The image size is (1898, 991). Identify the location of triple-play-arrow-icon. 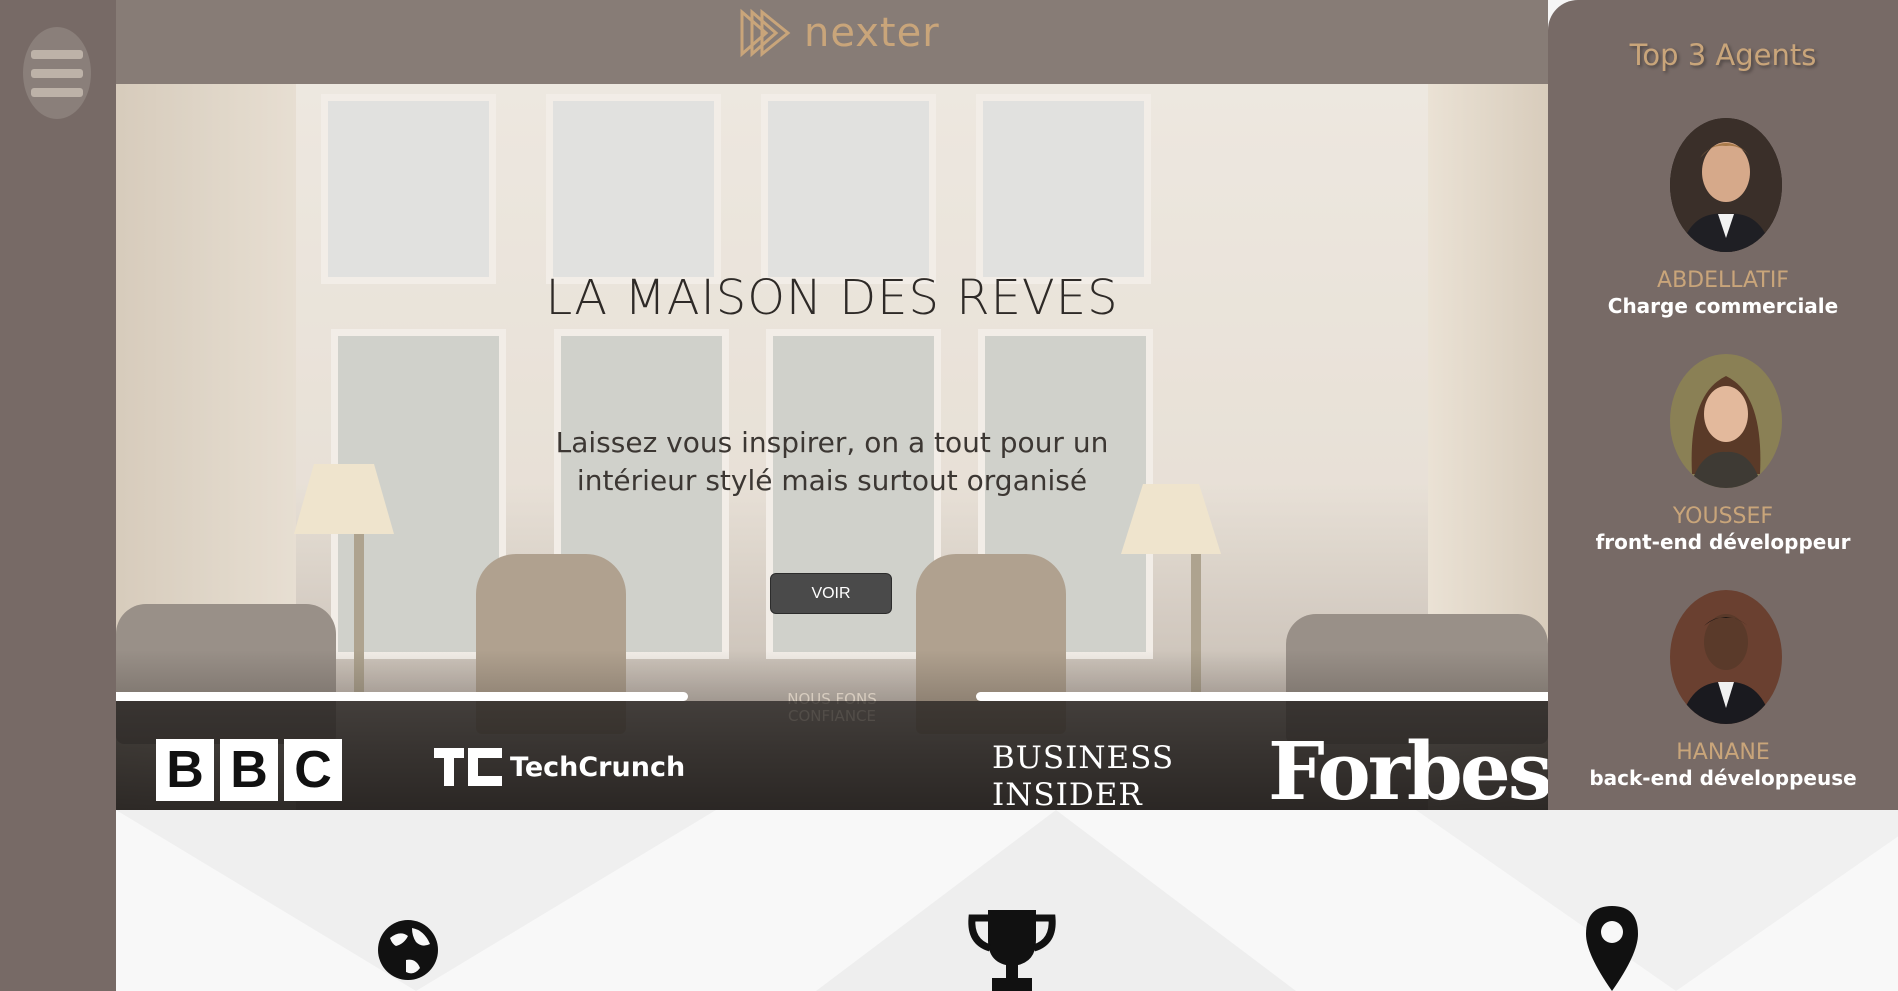
(765, 33).